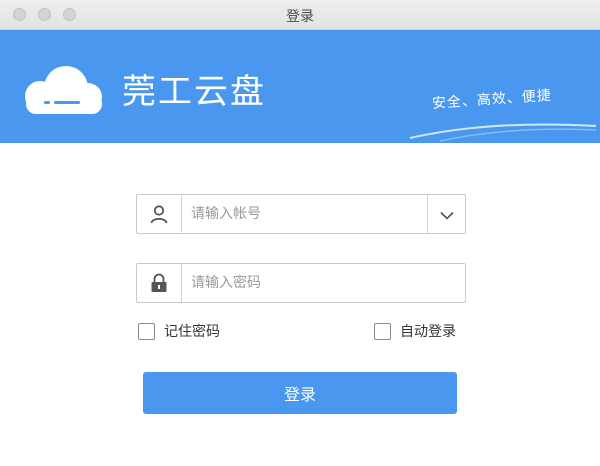 The width and height of the screenshot is (600, 466). I want to click on password-input, so click(324, 283).